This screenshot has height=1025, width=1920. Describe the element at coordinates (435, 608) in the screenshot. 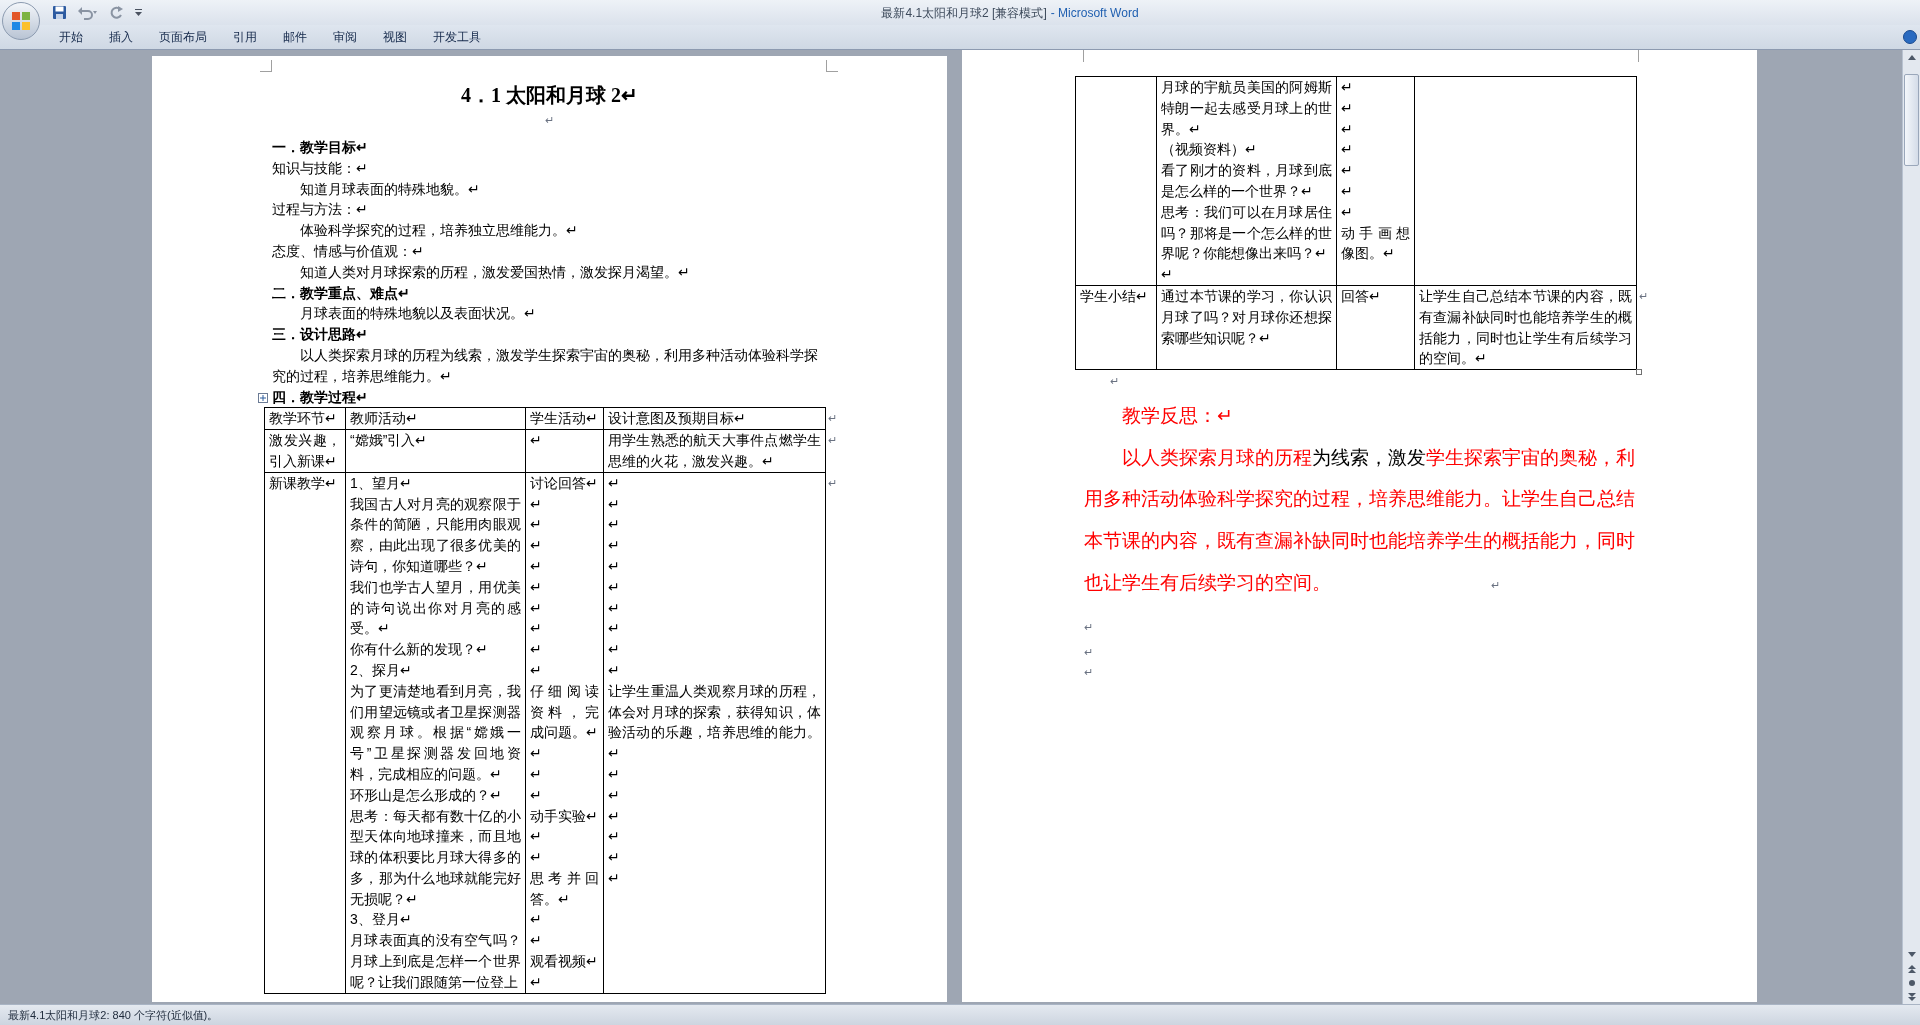

I see `cell-text: 我们也学古人望月，用优美的诗句说出你对月亮的感受。↵` at that location.